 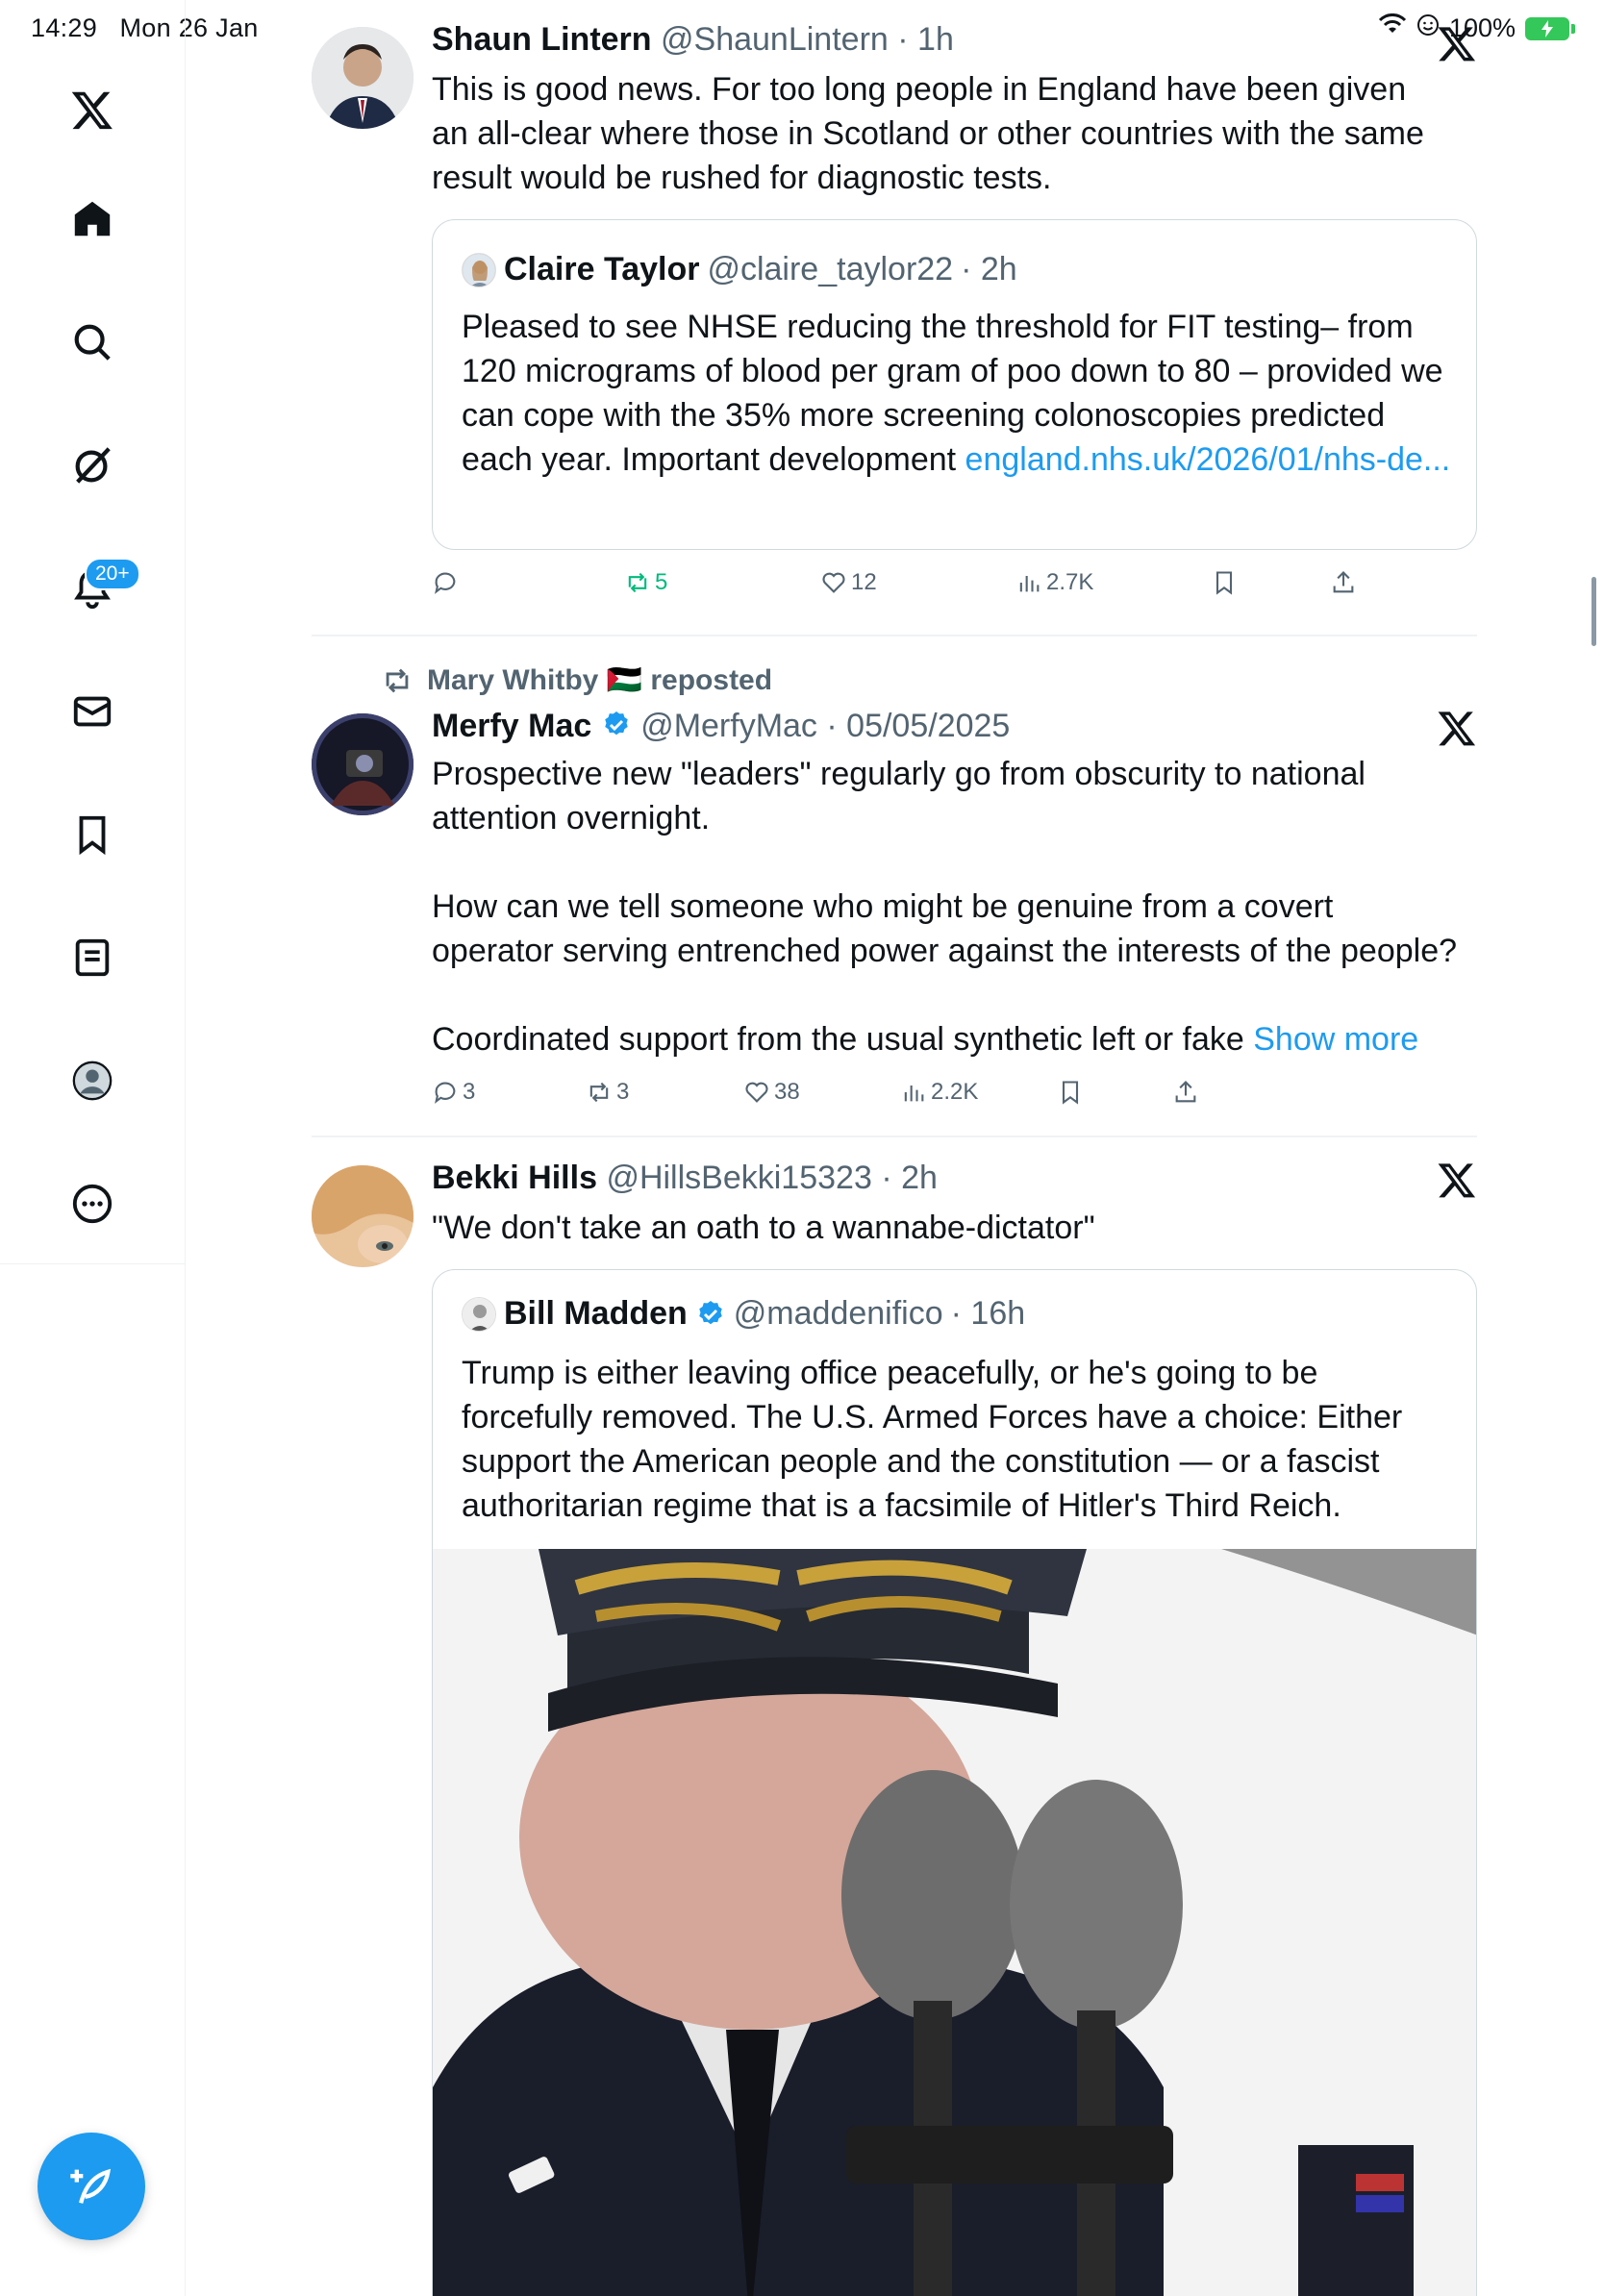 What do you see at coordinates (92, 1204) in the screenshot?
I see `more-icon` at bounding box center [92, 1204].